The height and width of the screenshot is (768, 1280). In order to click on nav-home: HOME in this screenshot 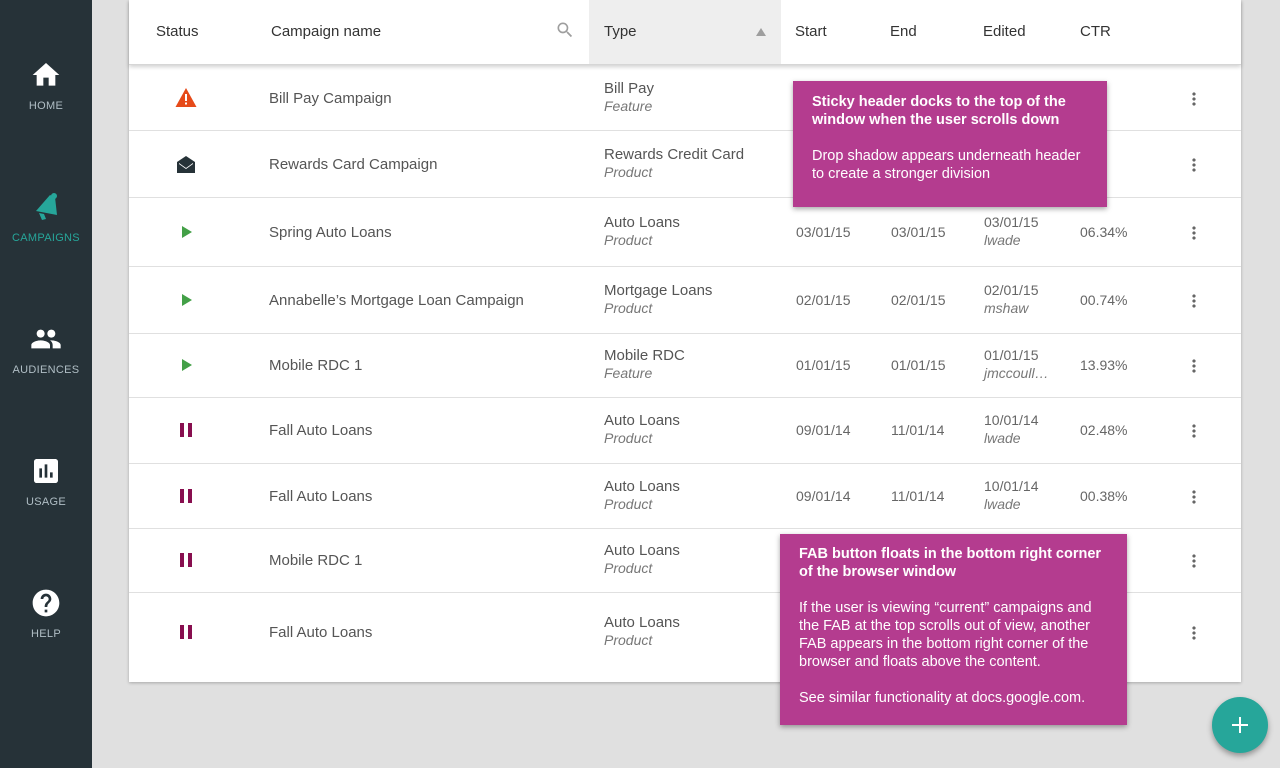, I will do `click(46, 85)`.